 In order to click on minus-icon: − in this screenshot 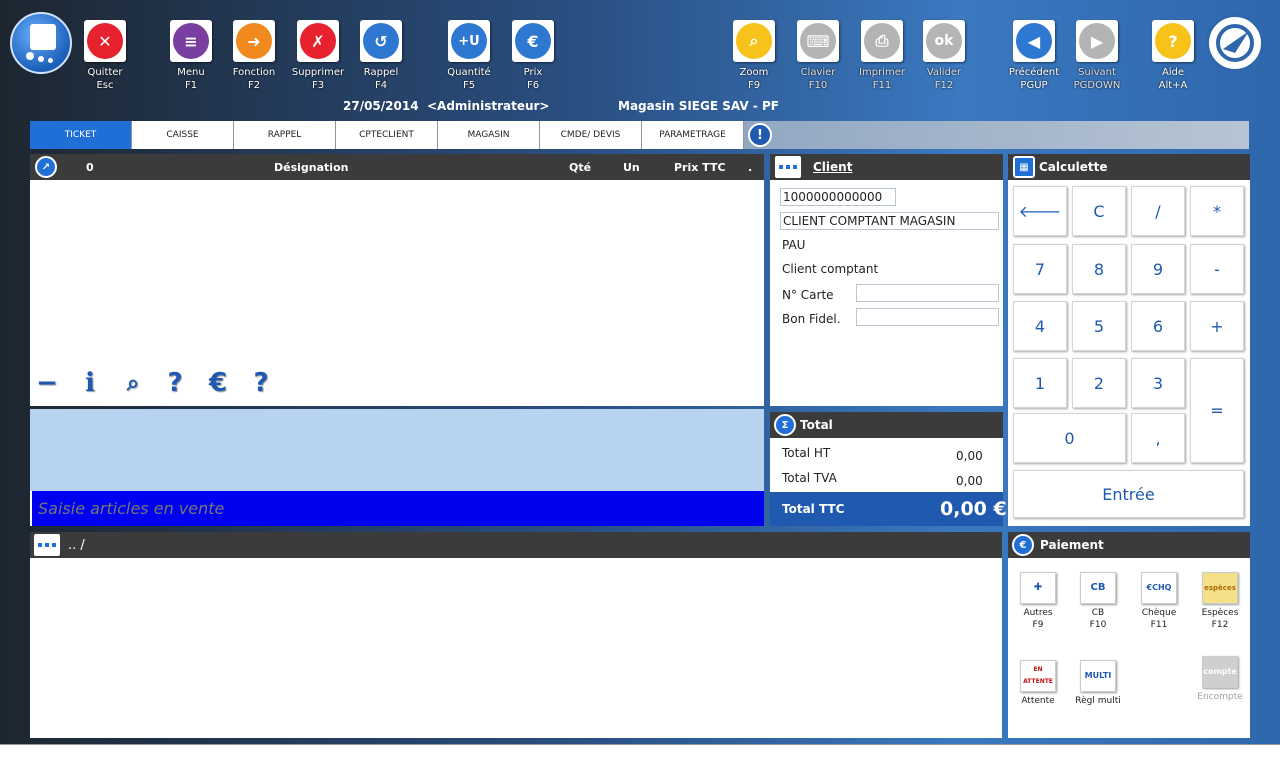, I will do `click(47, 383)`.